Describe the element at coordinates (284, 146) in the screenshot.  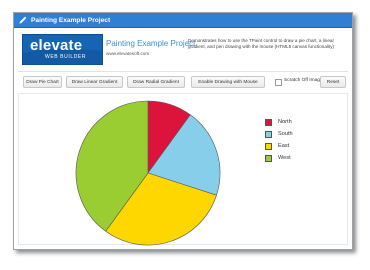
I see `legend-label: East` at that location.